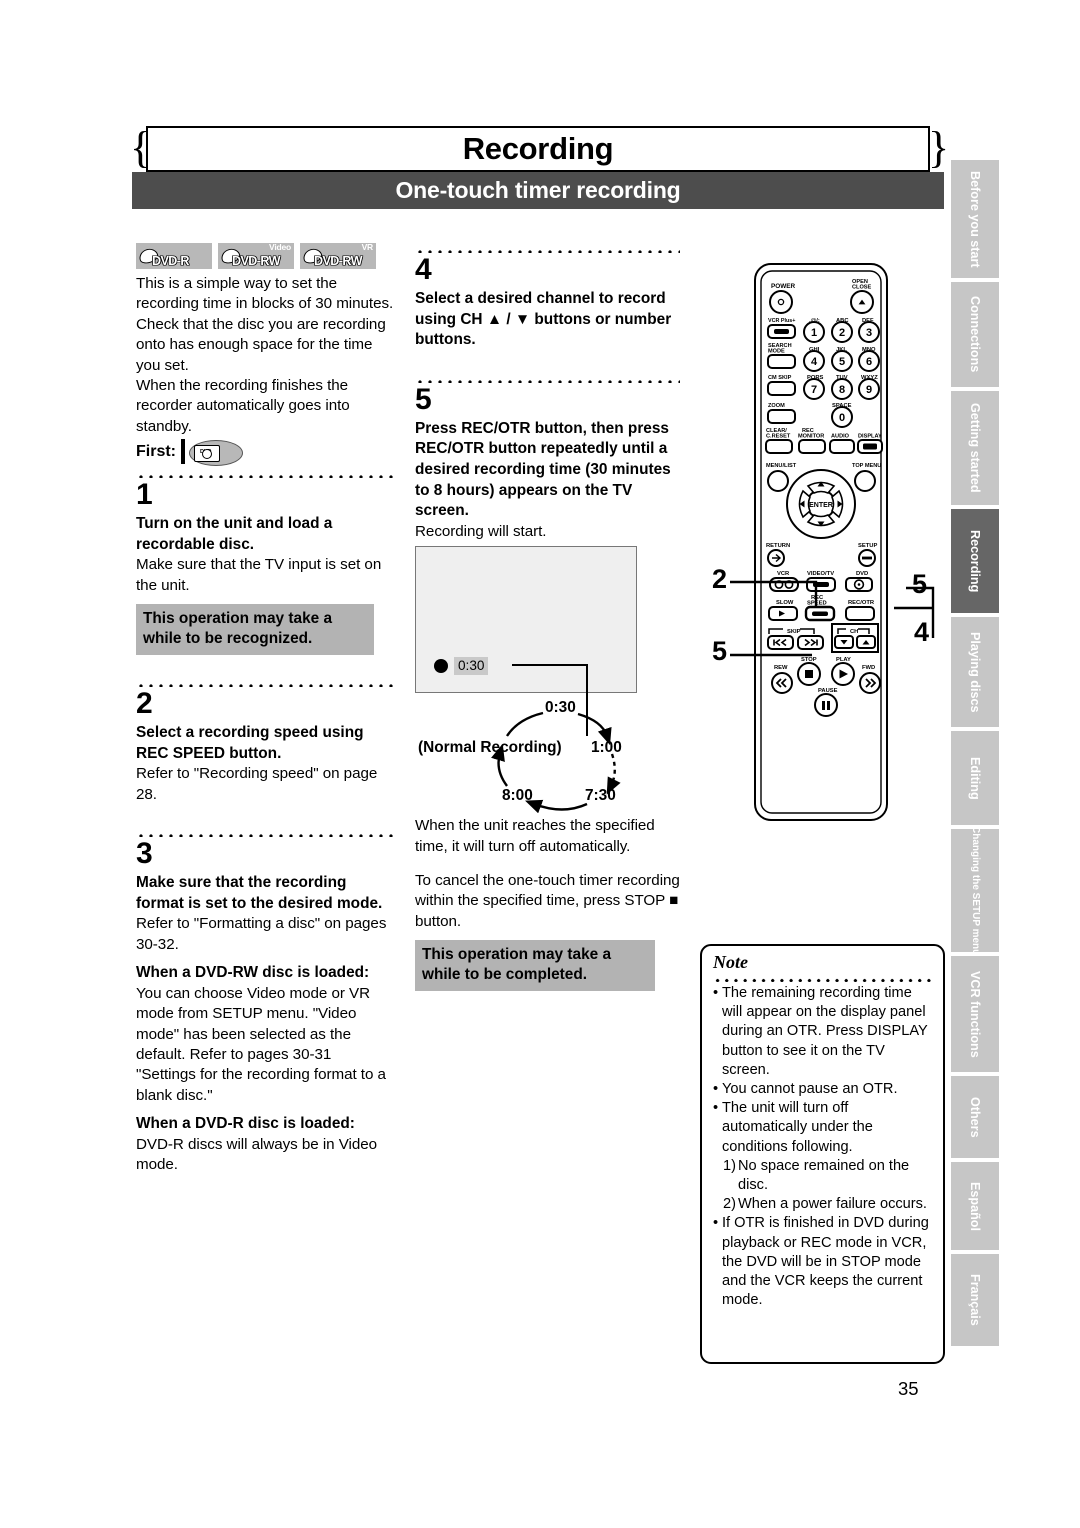  What do you see at coordinates (908, 1388) in the screenshot?
I see `page-number: 35` at bounding box center [908, 1388].